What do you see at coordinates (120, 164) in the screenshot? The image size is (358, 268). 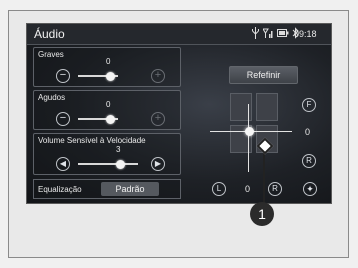 I see `svc-slider-knob` at bounding box center [120, 164].